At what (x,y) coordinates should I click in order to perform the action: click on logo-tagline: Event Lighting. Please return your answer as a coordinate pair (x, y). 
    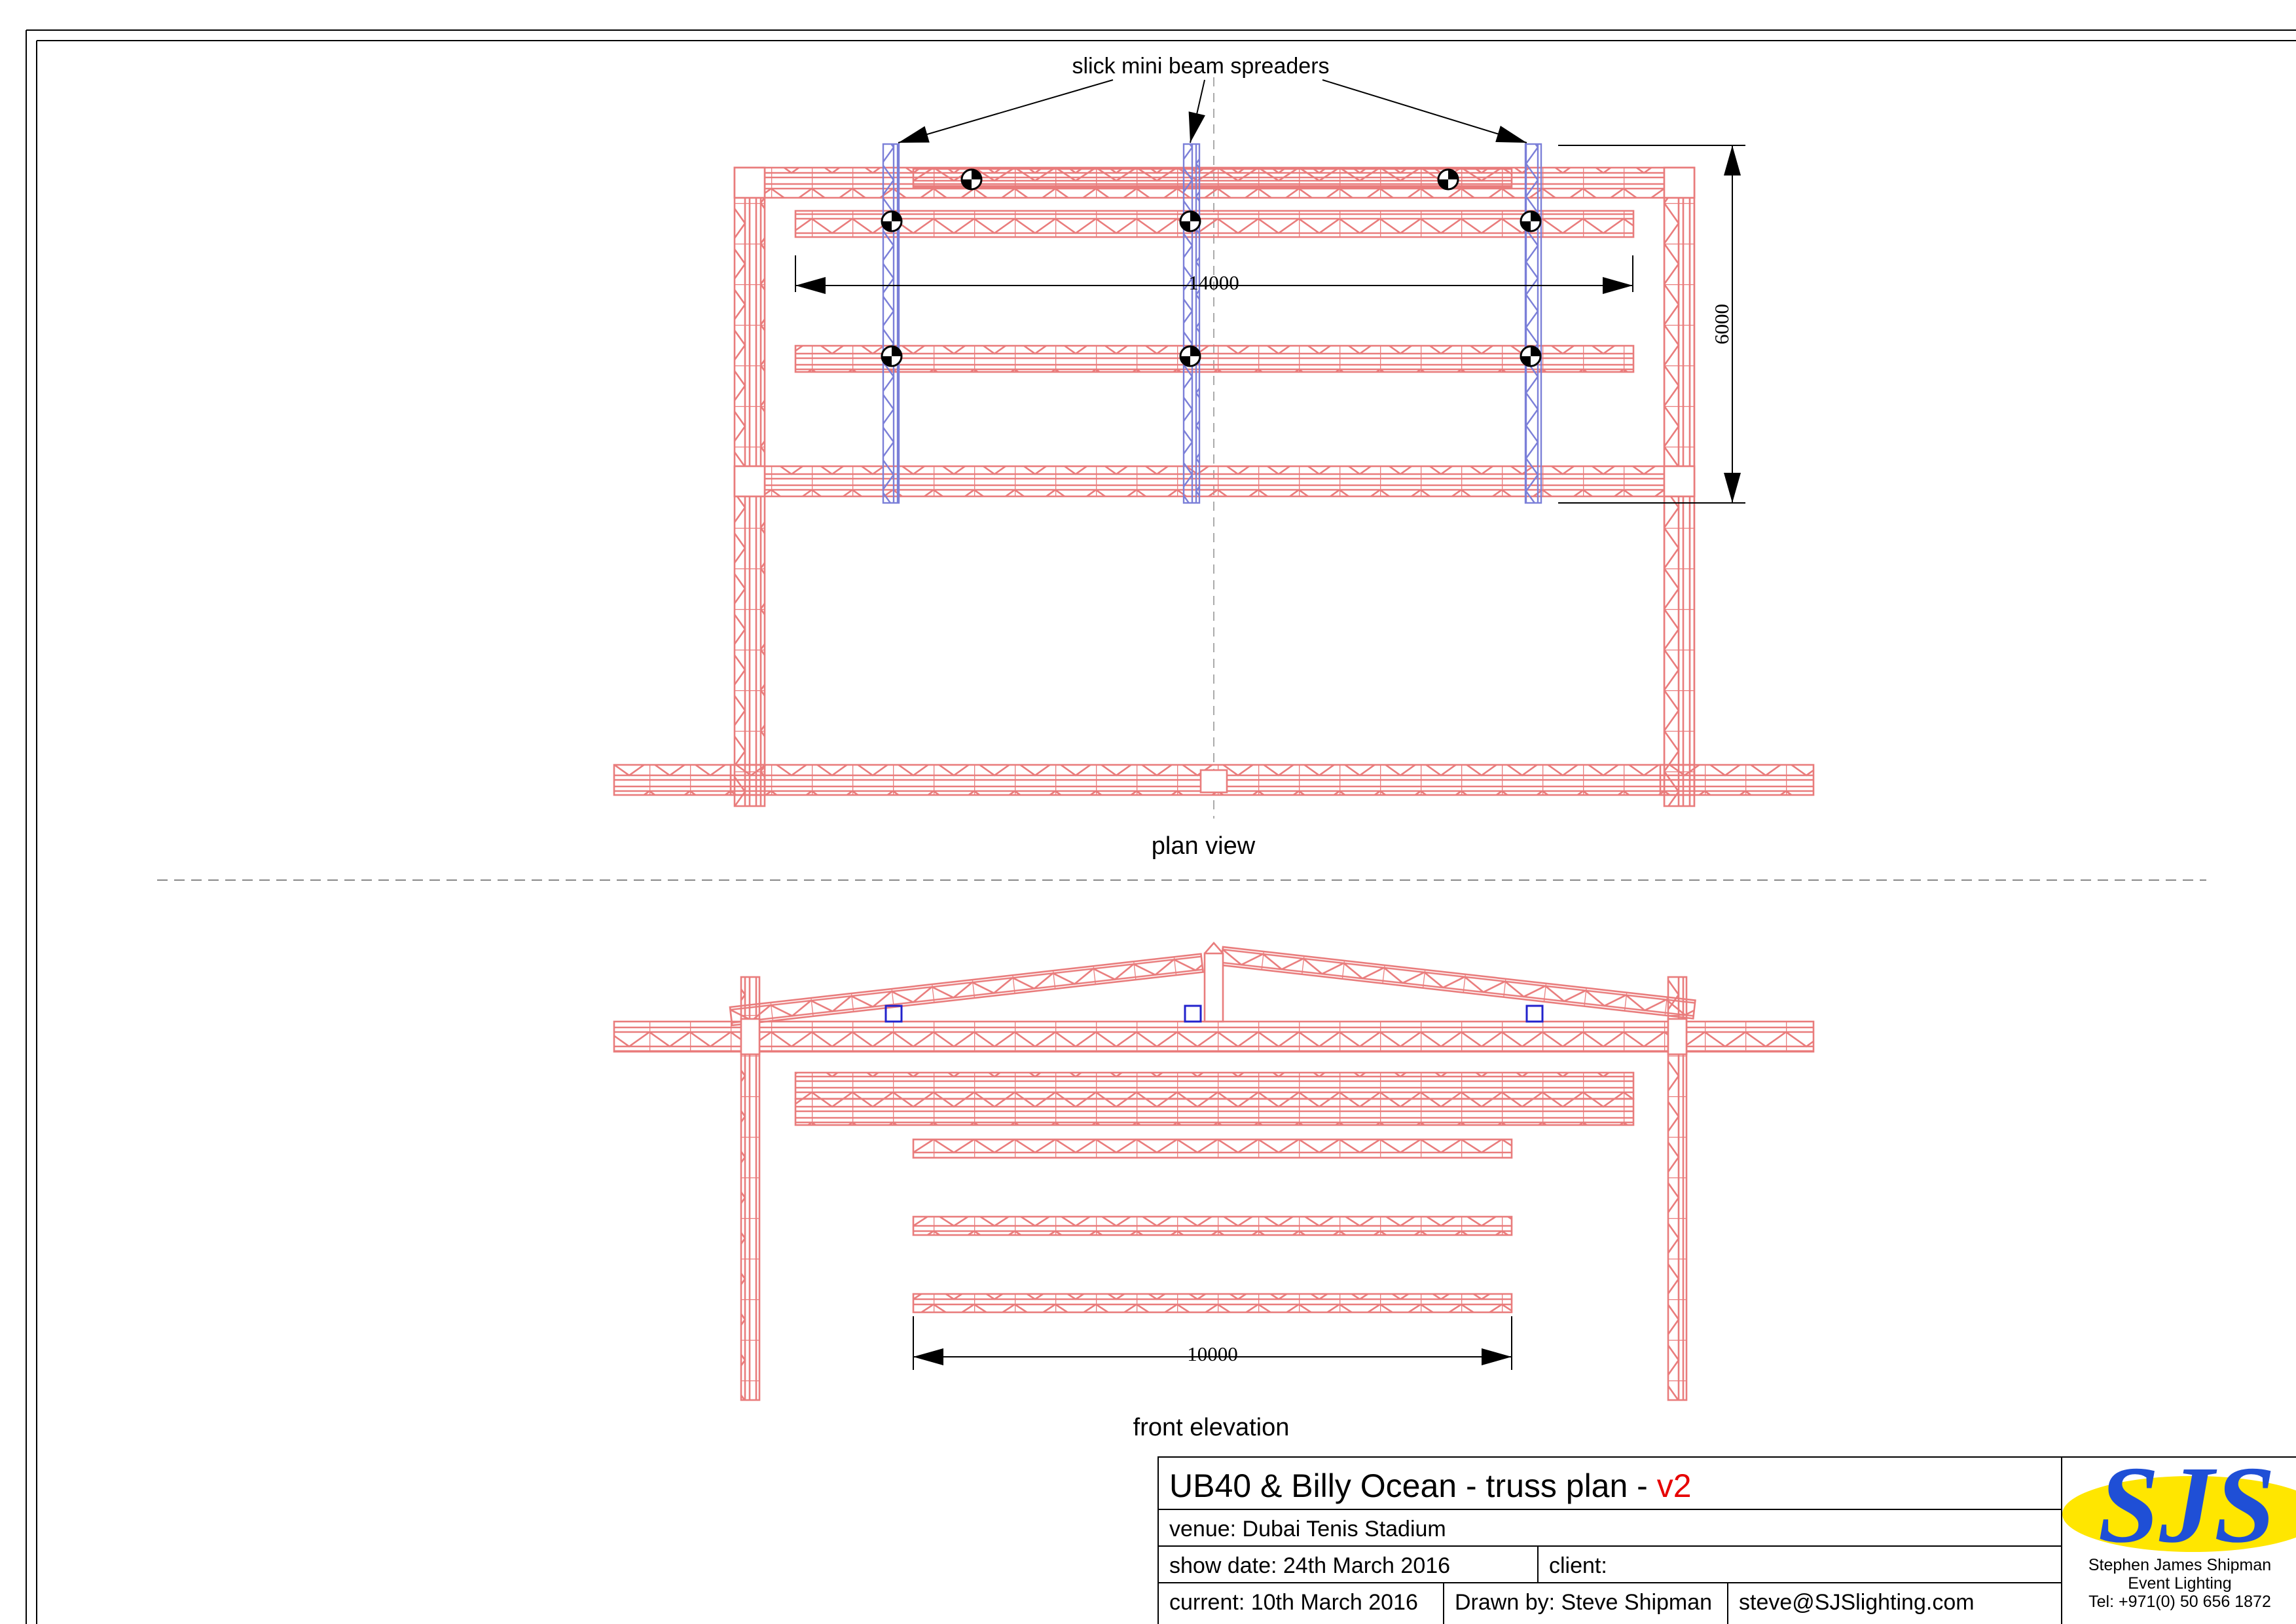
    Looking at the image, I should click on (2180, 1583).